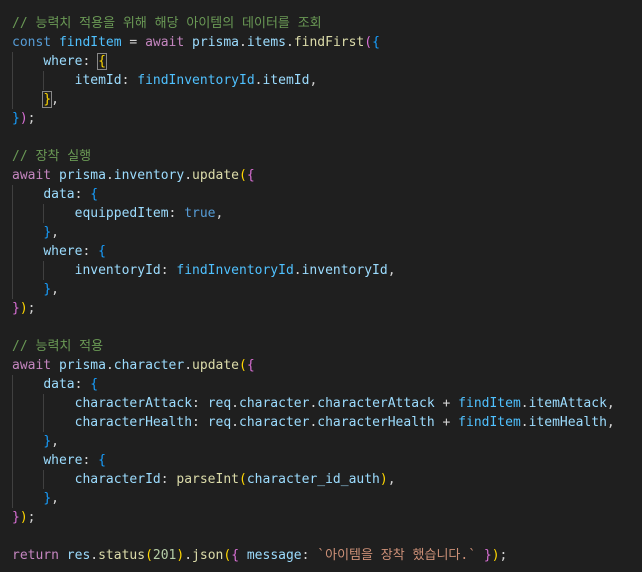 The height and width of the screenshot is (572, 642). I want to click on code-token: update, so click(216, 365).